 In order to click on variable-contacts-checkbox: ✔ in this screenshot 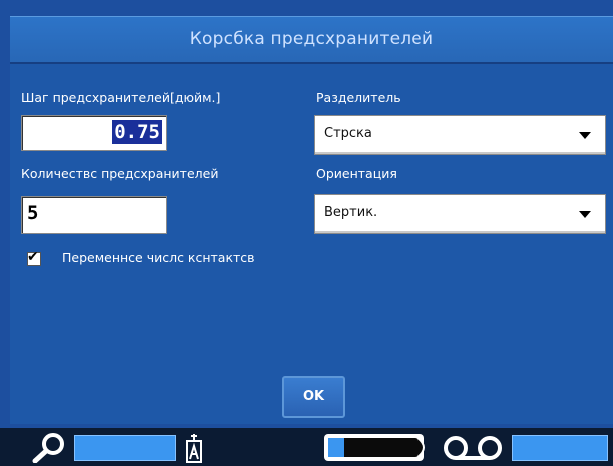, I will do `click(34, 257)`.